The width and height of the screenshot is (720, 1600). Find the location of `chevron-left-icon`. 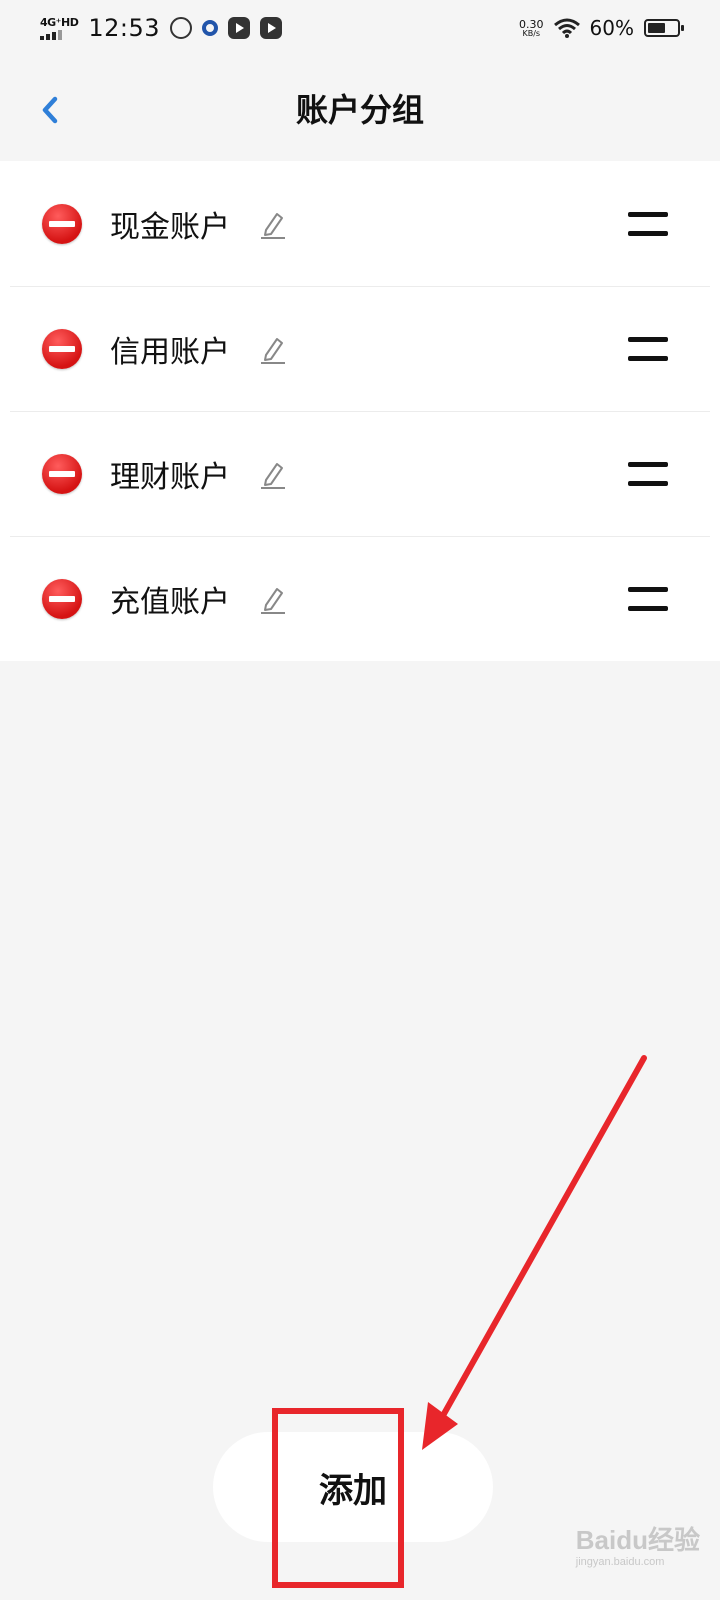

chevron-left-icon is located at coordinates (50, 110).